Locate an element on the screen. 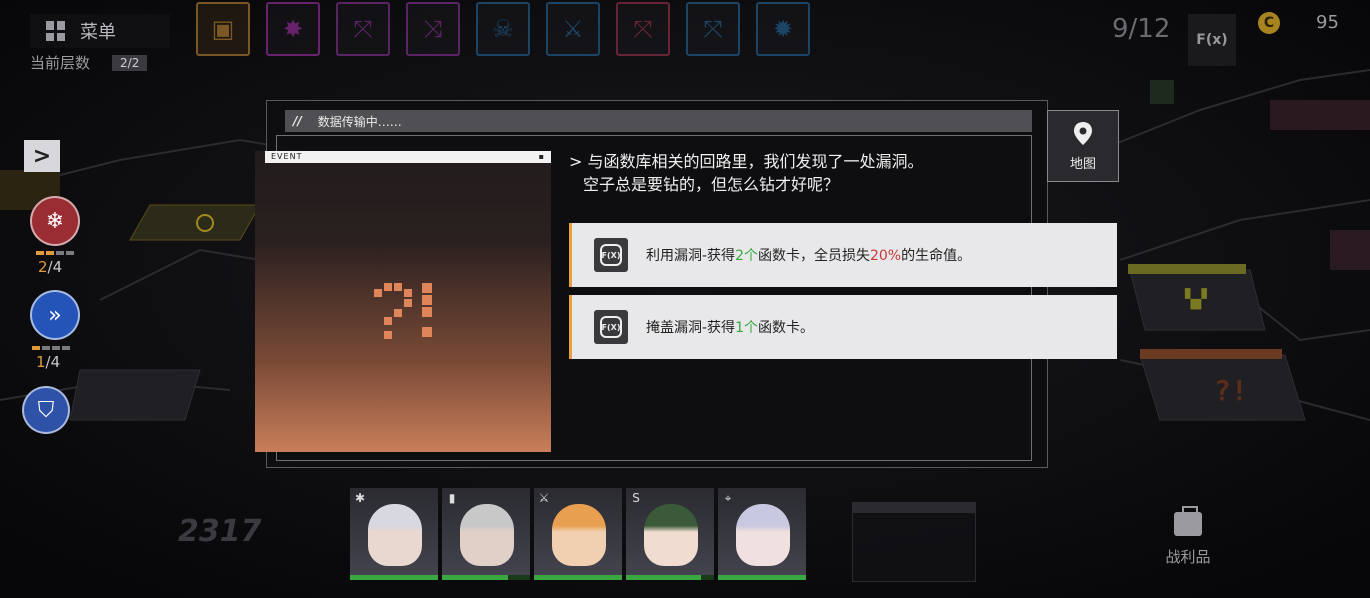 The width and height of the screenshot is (1370, 598). event-label-bar: EVENT ▪ is located at coordinates (408, 157).